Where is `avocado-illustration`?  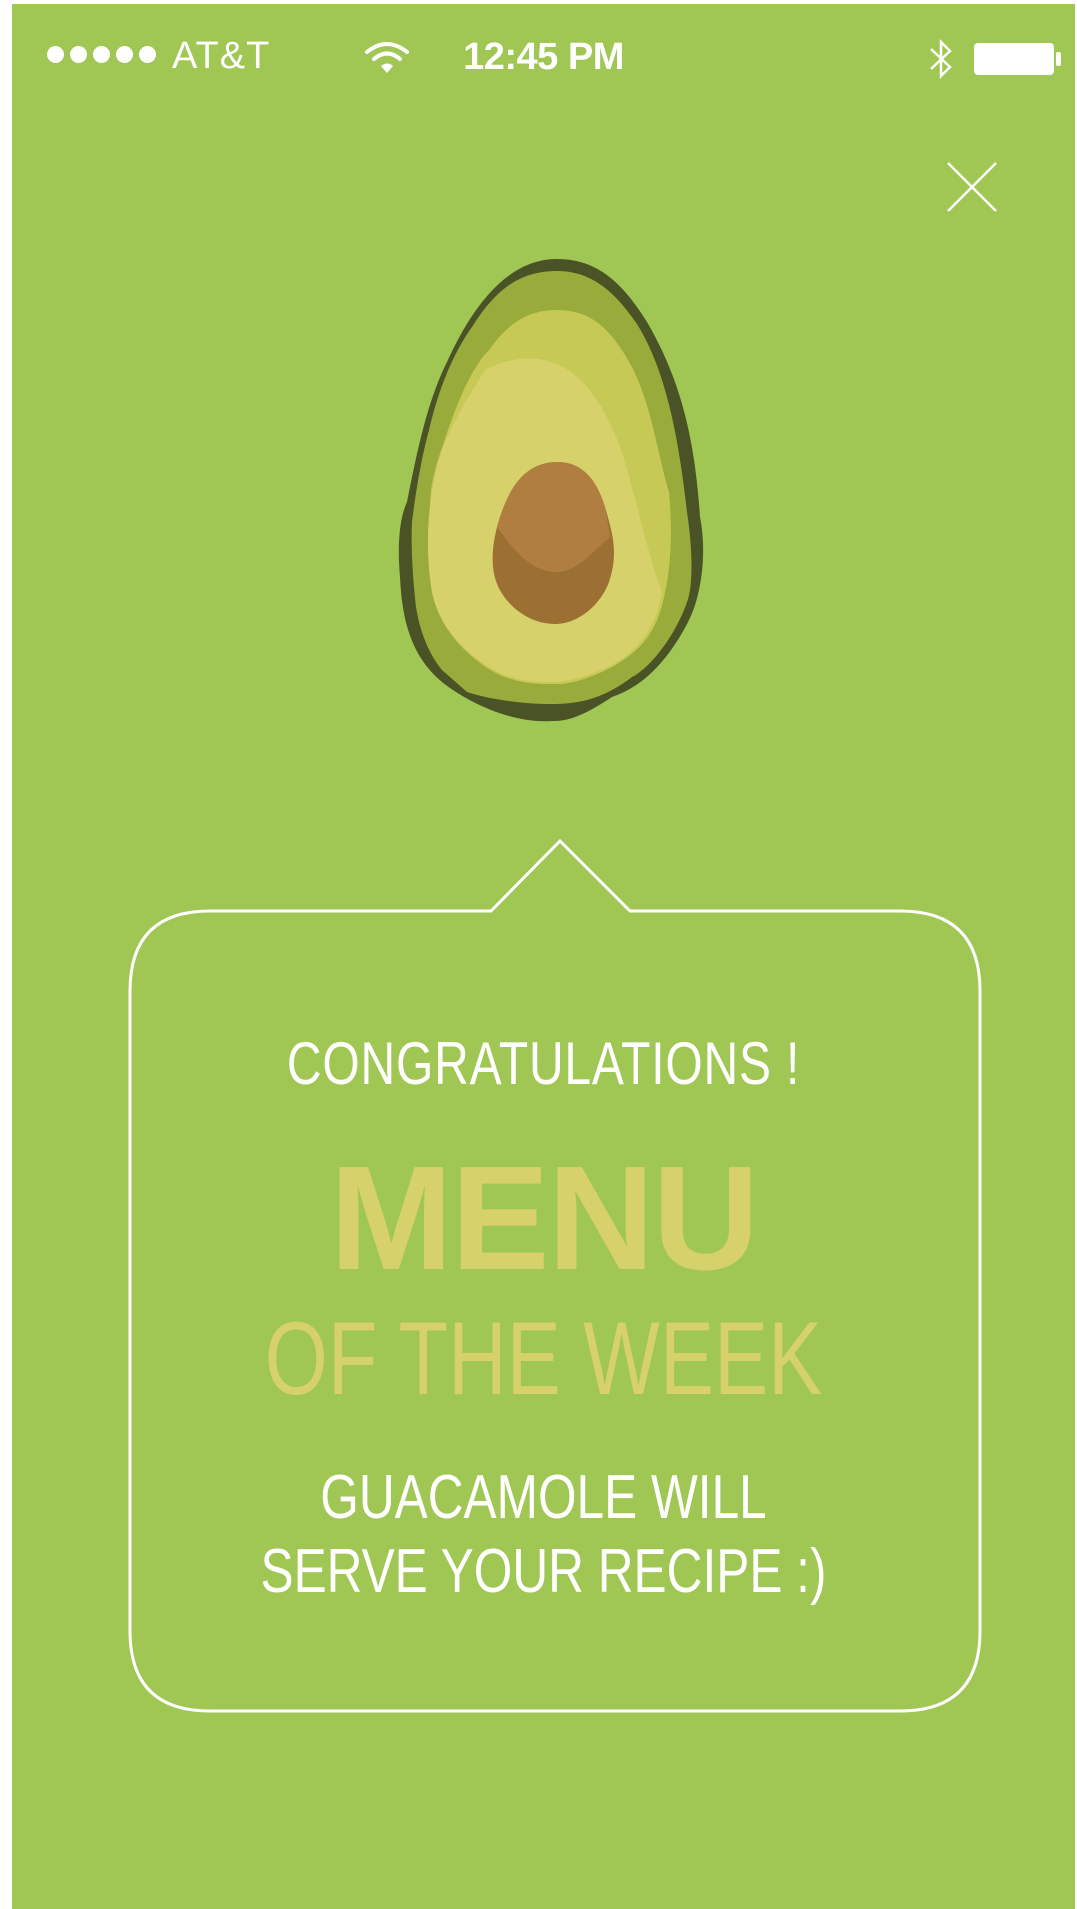 avocado-illustration is located at coordinates (551, 490).